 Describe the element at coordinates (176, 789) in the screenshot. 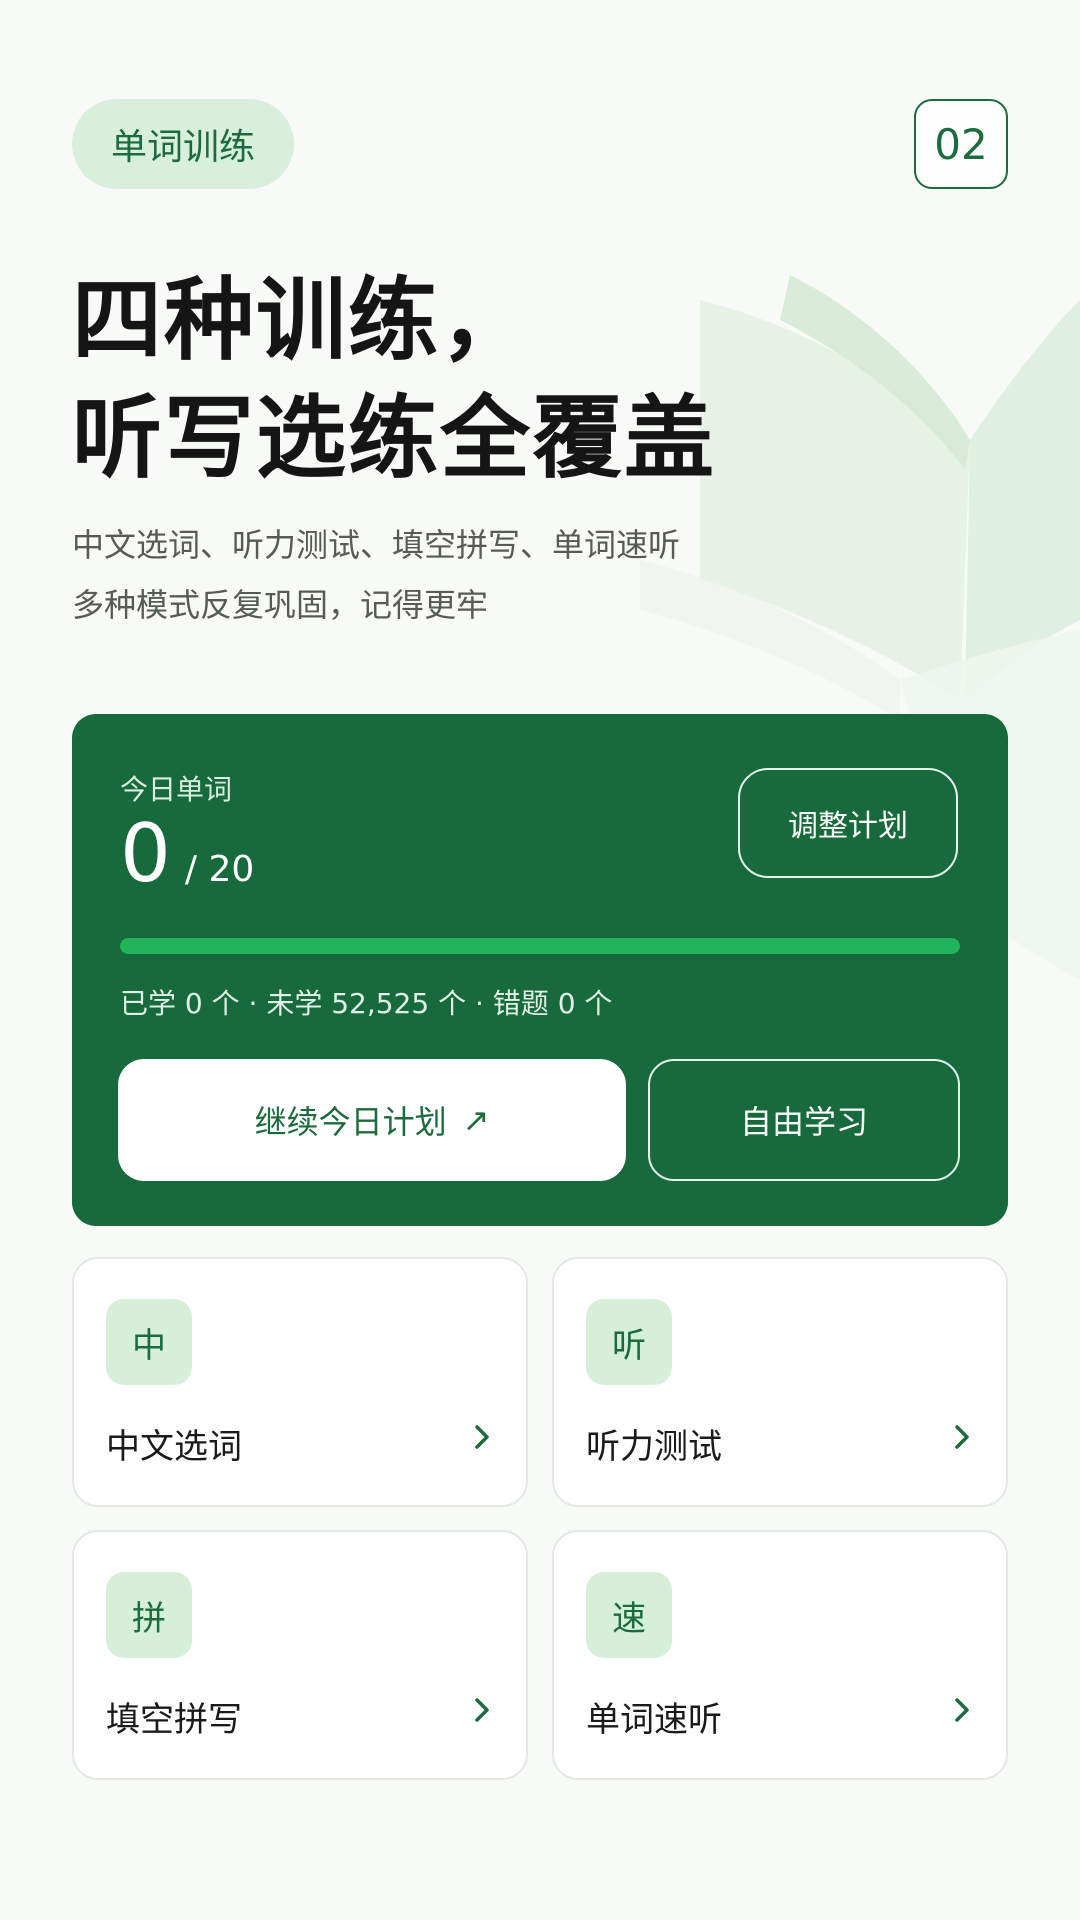

I see `daily-plan-label: 今日单词` at that location.